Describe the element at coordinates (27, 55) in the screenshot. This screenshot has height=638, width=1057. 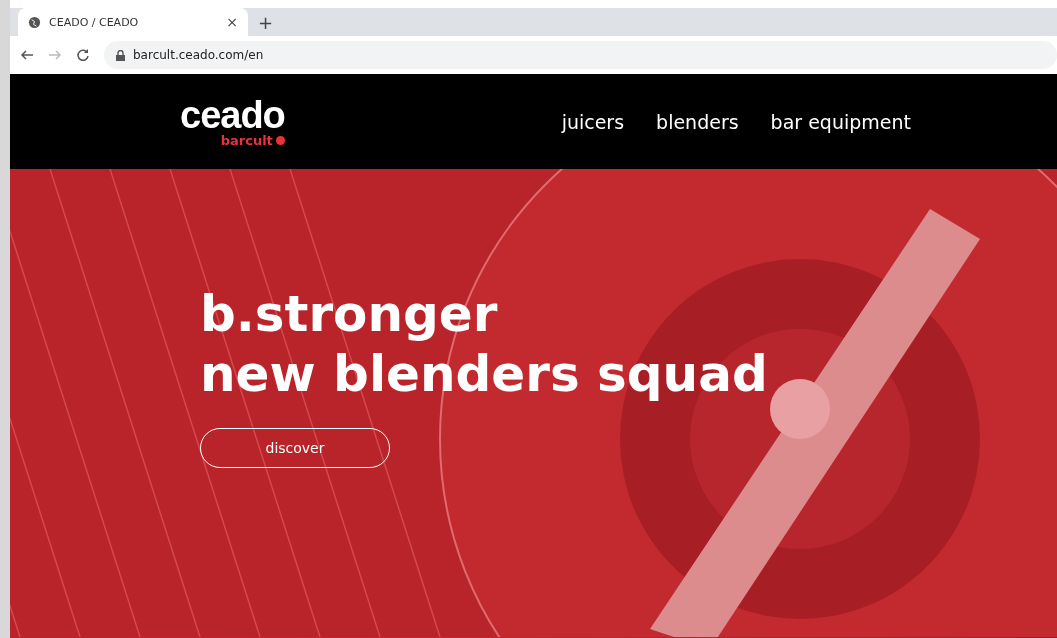
I see `back-icon` at that location.